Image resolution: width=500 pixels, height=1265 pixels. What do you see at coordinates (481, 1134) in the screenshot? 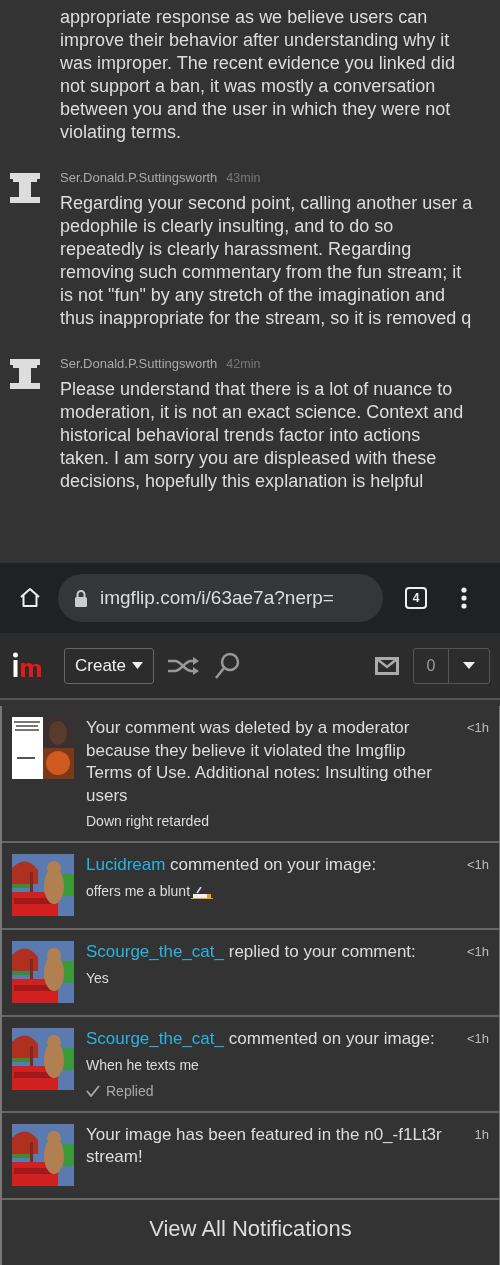
I see `notification-time: 1h` at bounding box center [481, 1134].